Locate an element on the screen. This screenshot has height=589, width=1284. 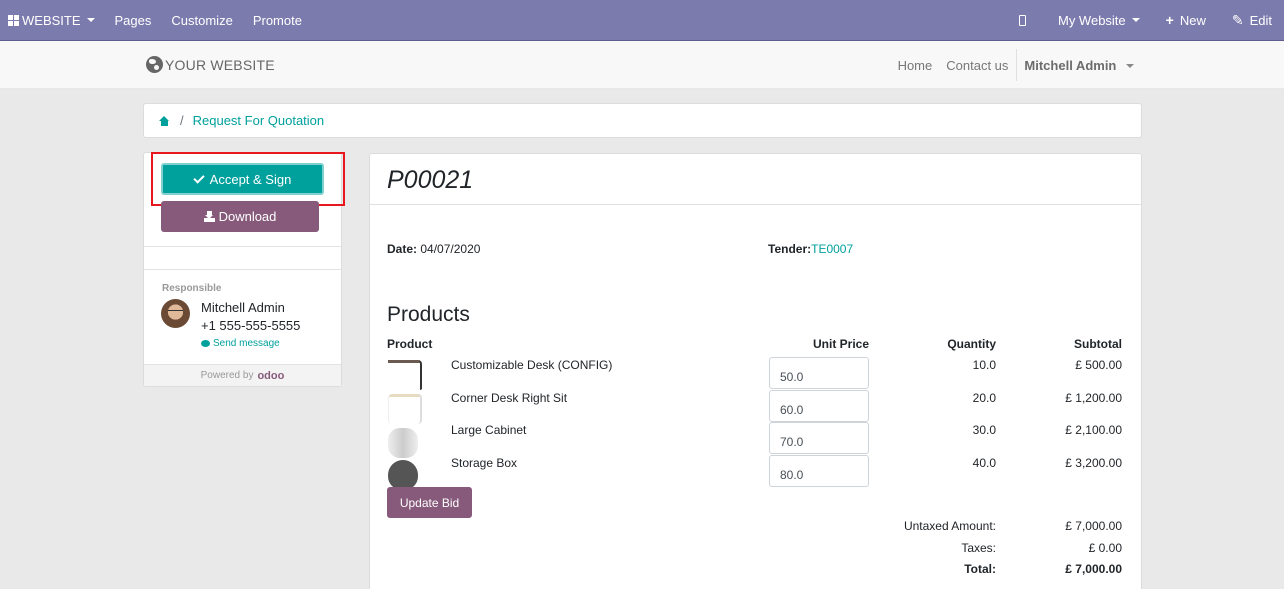
website-selector-label: My Website is located at coordinates (1091, 20).